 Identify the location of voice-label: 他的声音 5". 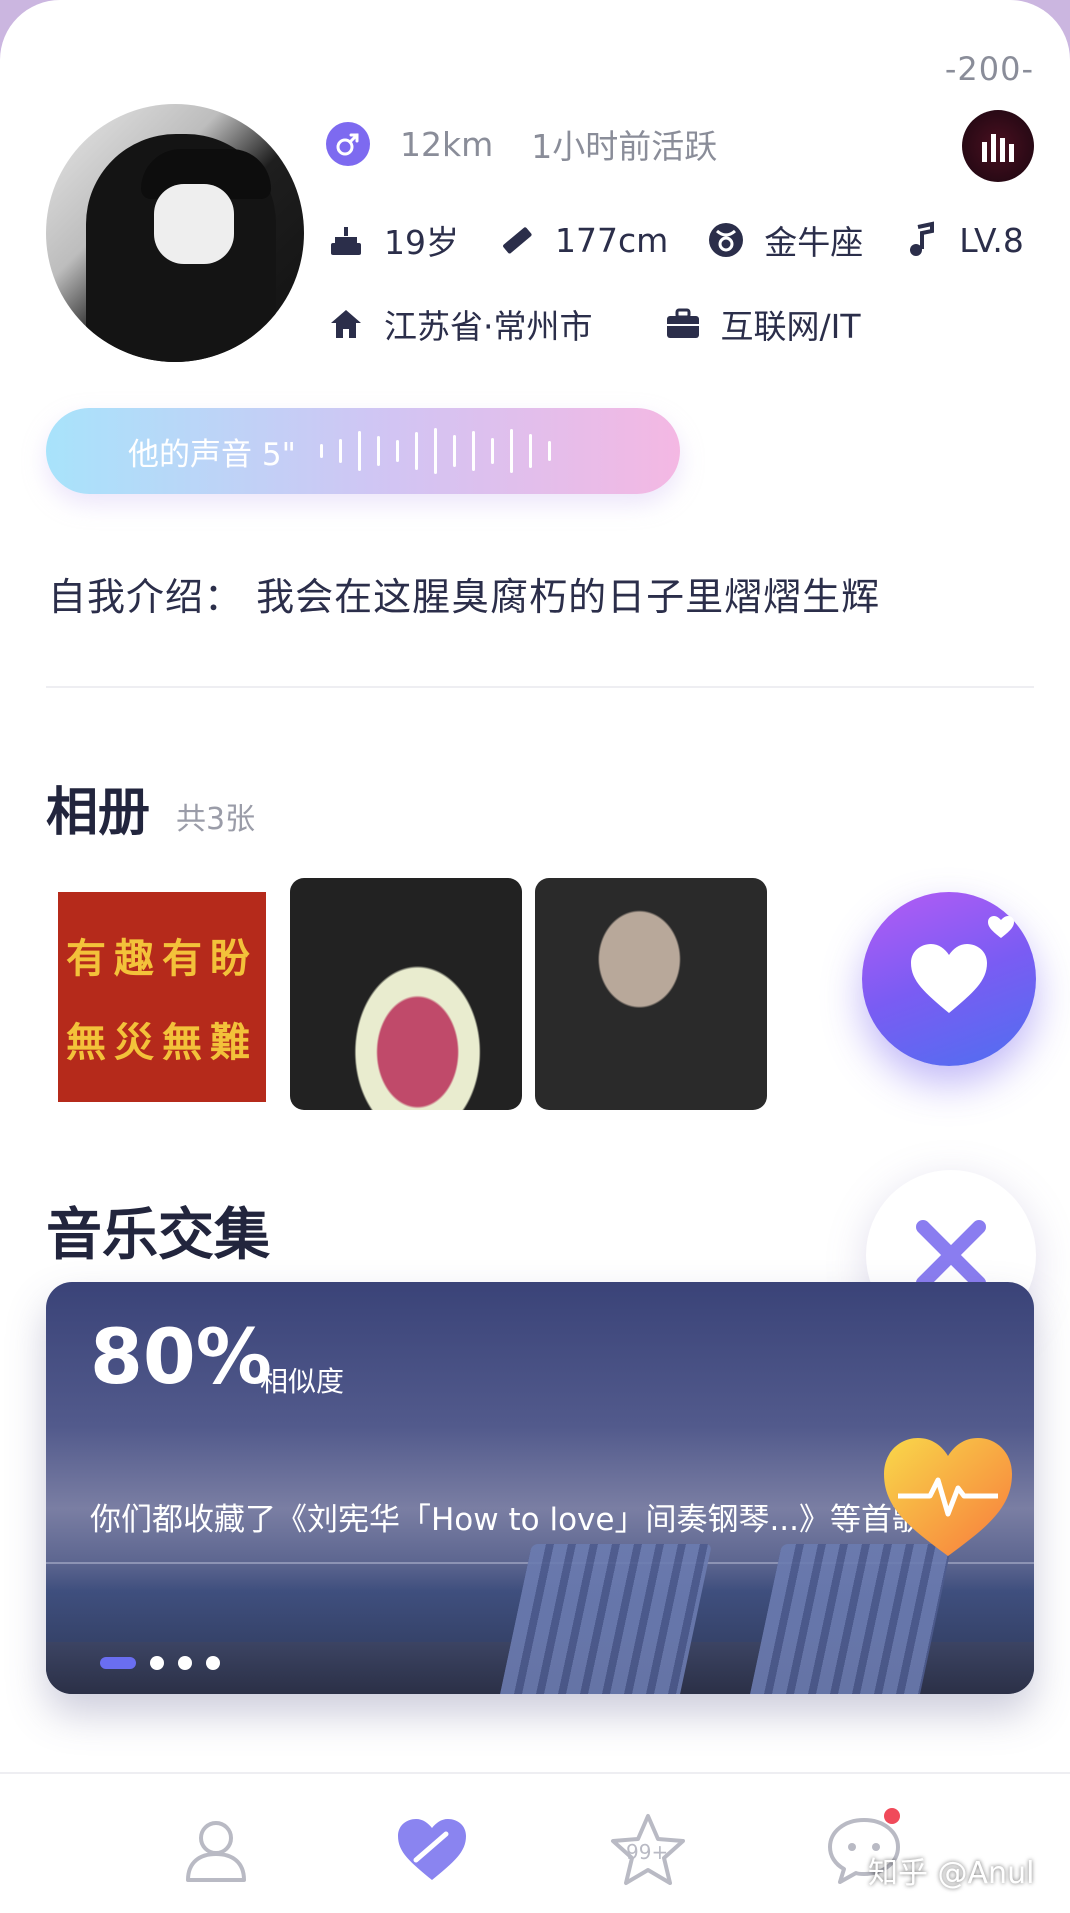
(212, 454).